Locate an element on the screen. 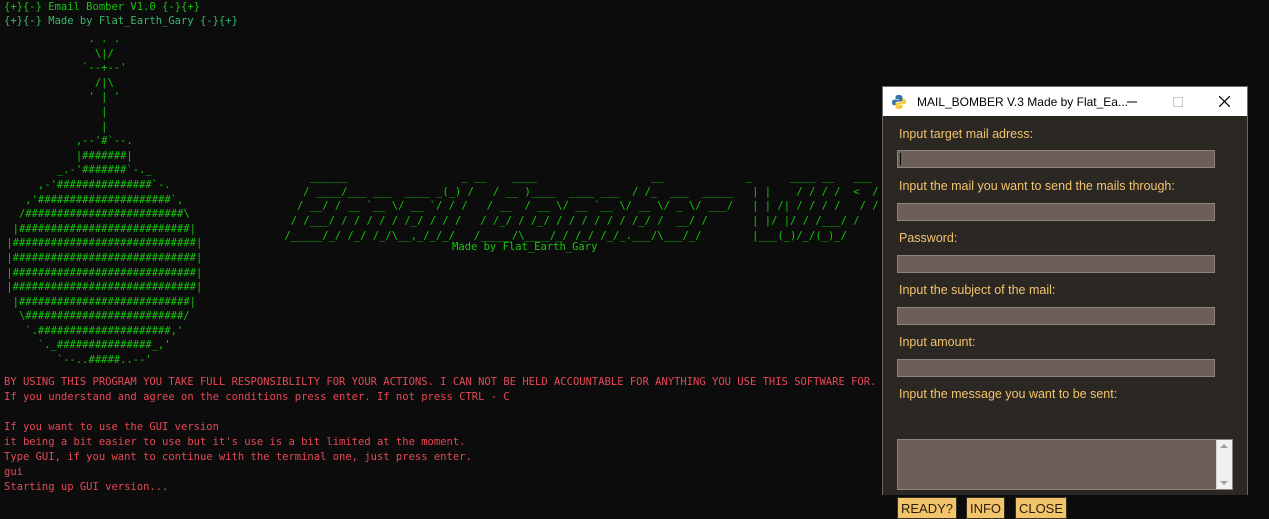 The width and height of the screenshot is (1269, 519). close-window-button is located at coordinates (1224, 101).